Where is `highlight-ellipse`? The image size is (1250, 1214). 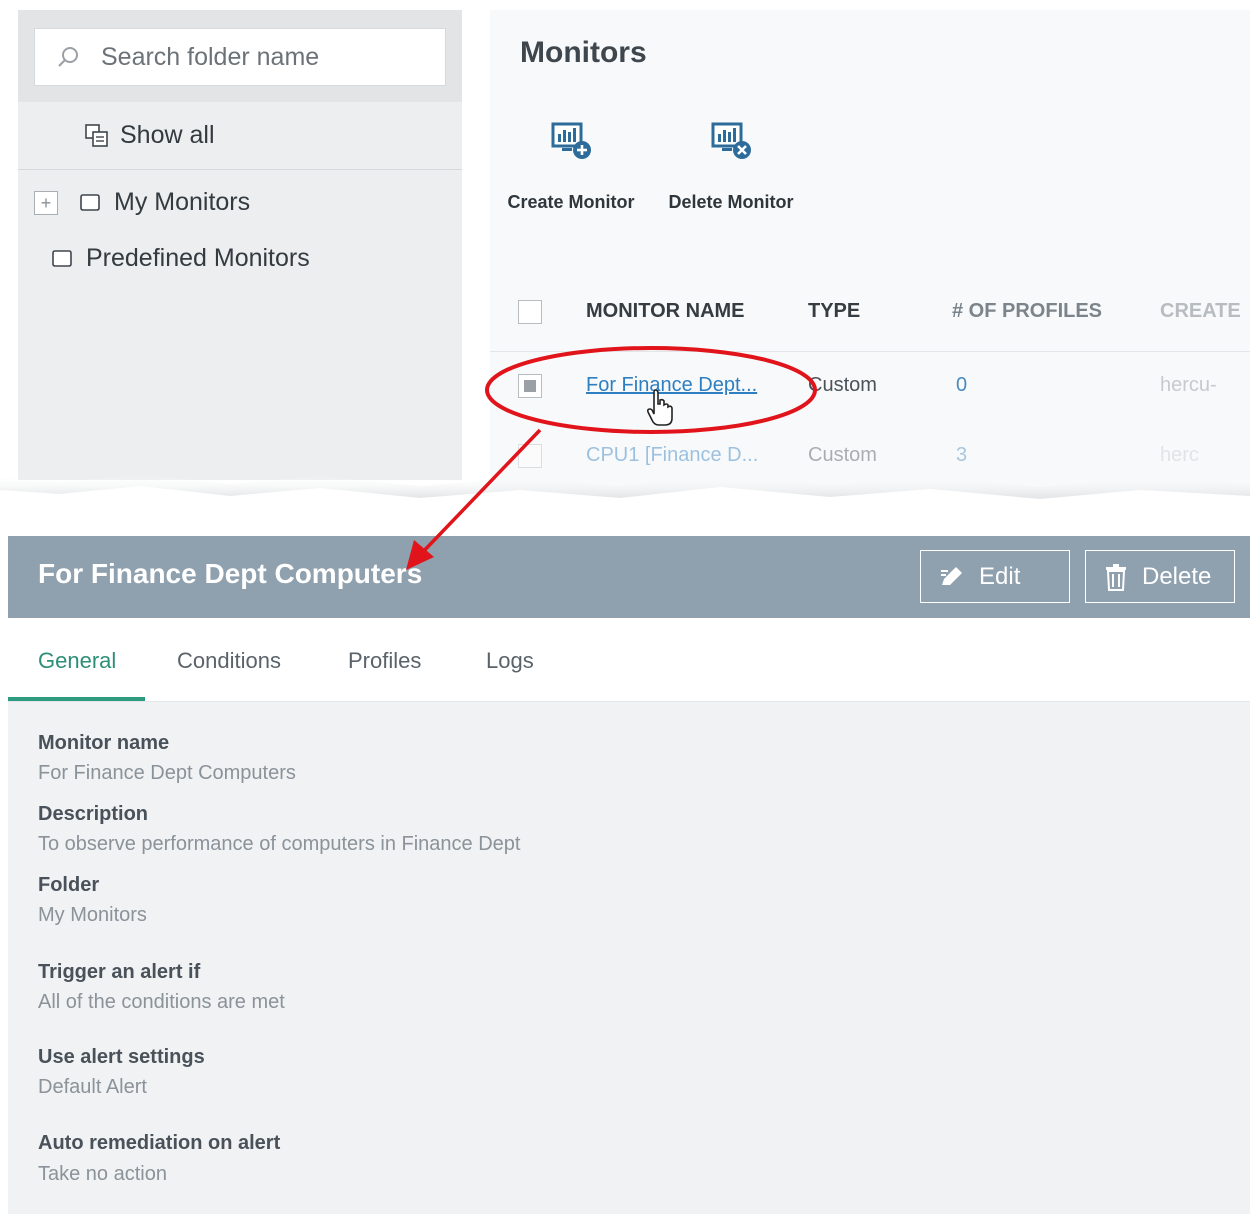 highlight-ellipse is located at coordinates (651, 390).